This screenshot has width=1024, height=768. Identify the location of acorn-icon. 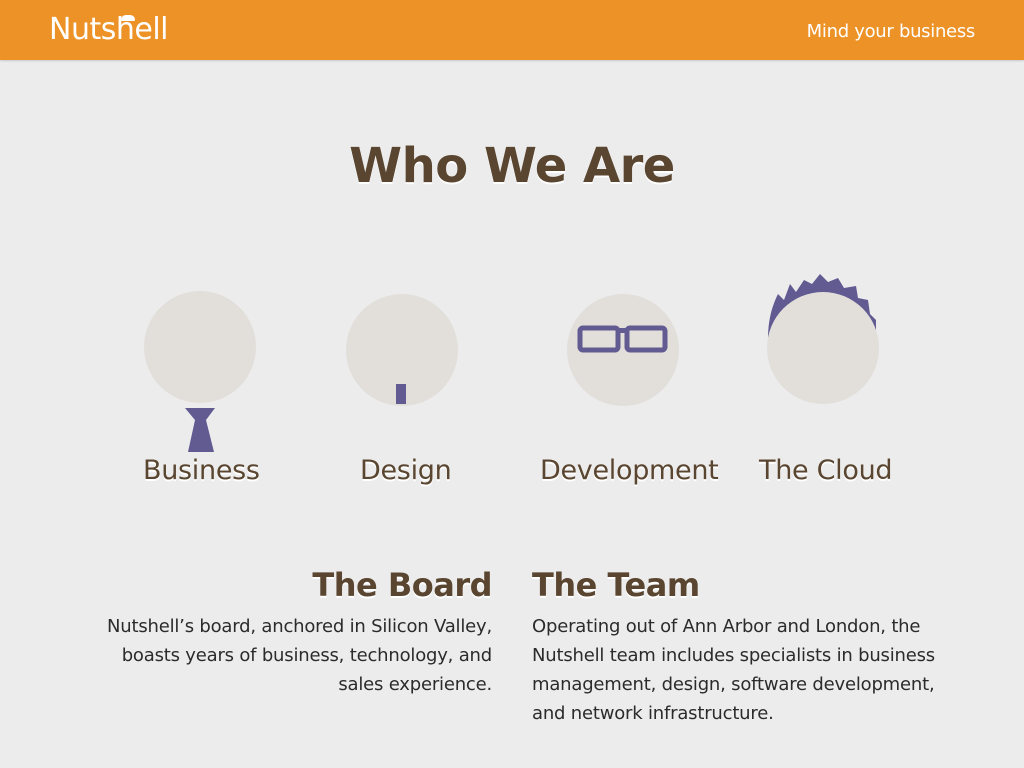
(128, 18).